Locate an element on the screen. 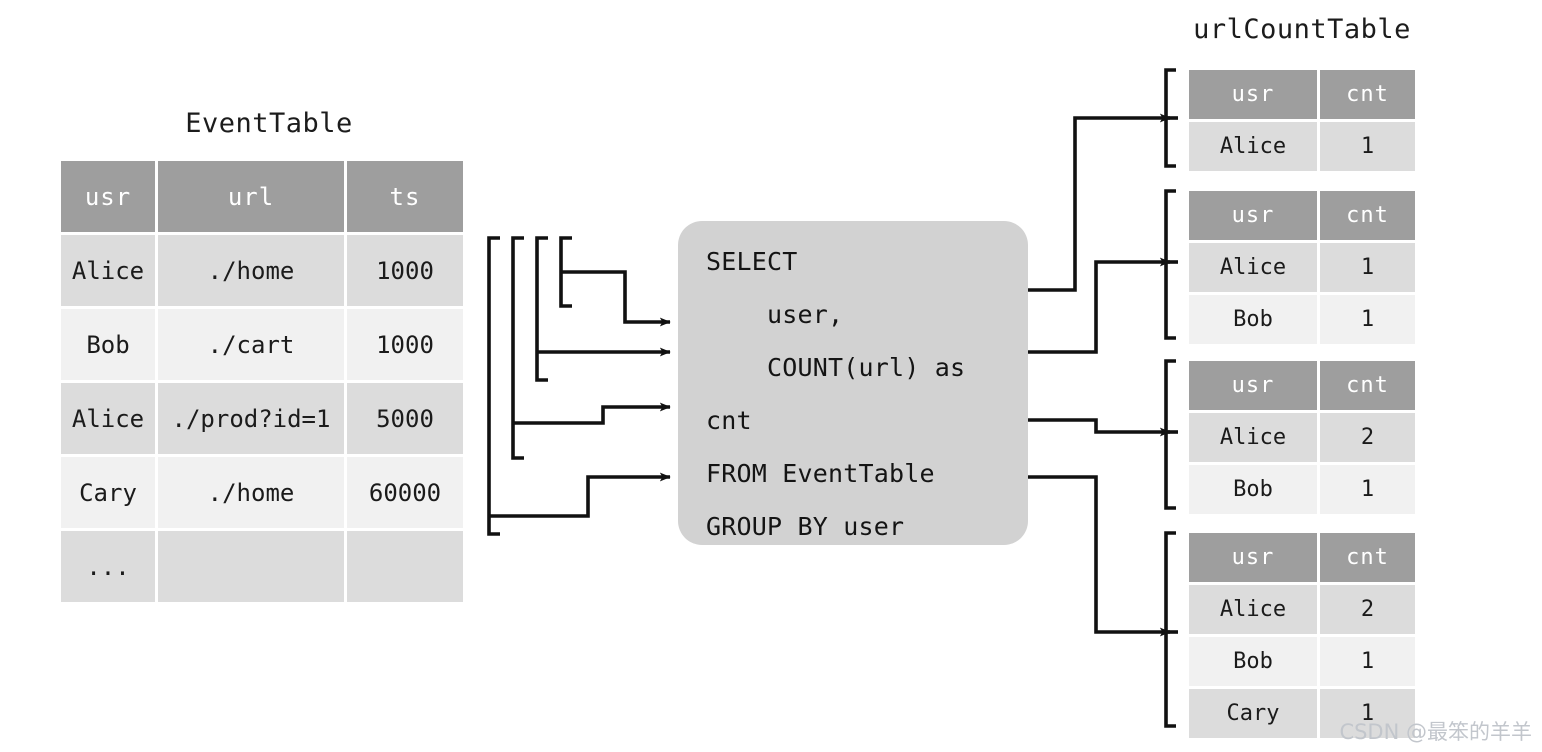 The height and width of the screenshot is (752, 1542). url-count-table-title: urlCountTable is located at coordinates (1302, 29).